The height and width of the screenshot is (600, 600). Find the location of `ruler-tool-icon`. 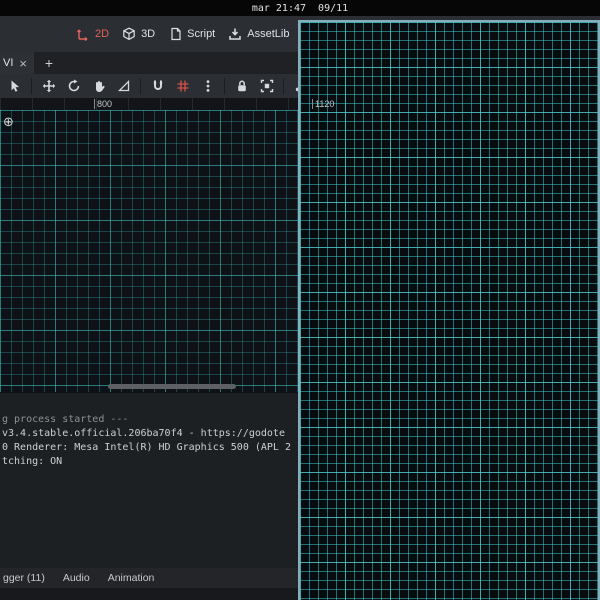

ruler-tool-icon is located at coordinates (123, 86).